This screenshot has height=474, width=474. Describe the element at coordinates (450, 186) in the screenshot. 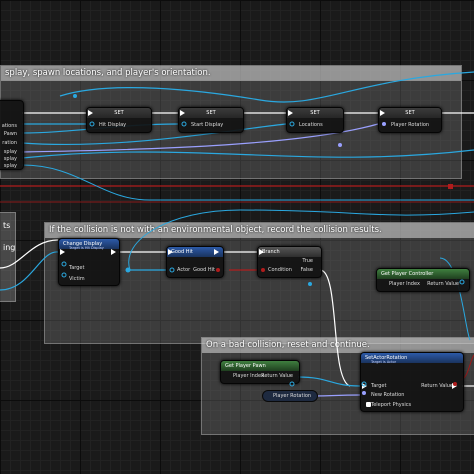

I see `bool-reroute` at that location.